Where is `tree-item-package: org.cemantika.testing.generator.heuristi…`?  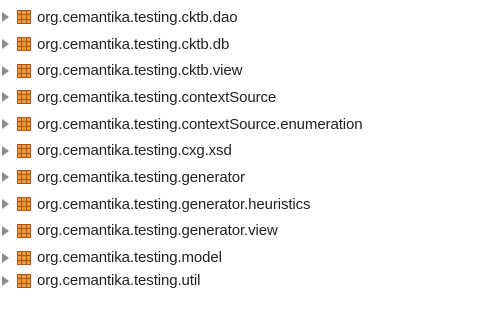 tree-item-package: org.cemantika.testing.generator.heuristi… is located at coordinates (252, 204).